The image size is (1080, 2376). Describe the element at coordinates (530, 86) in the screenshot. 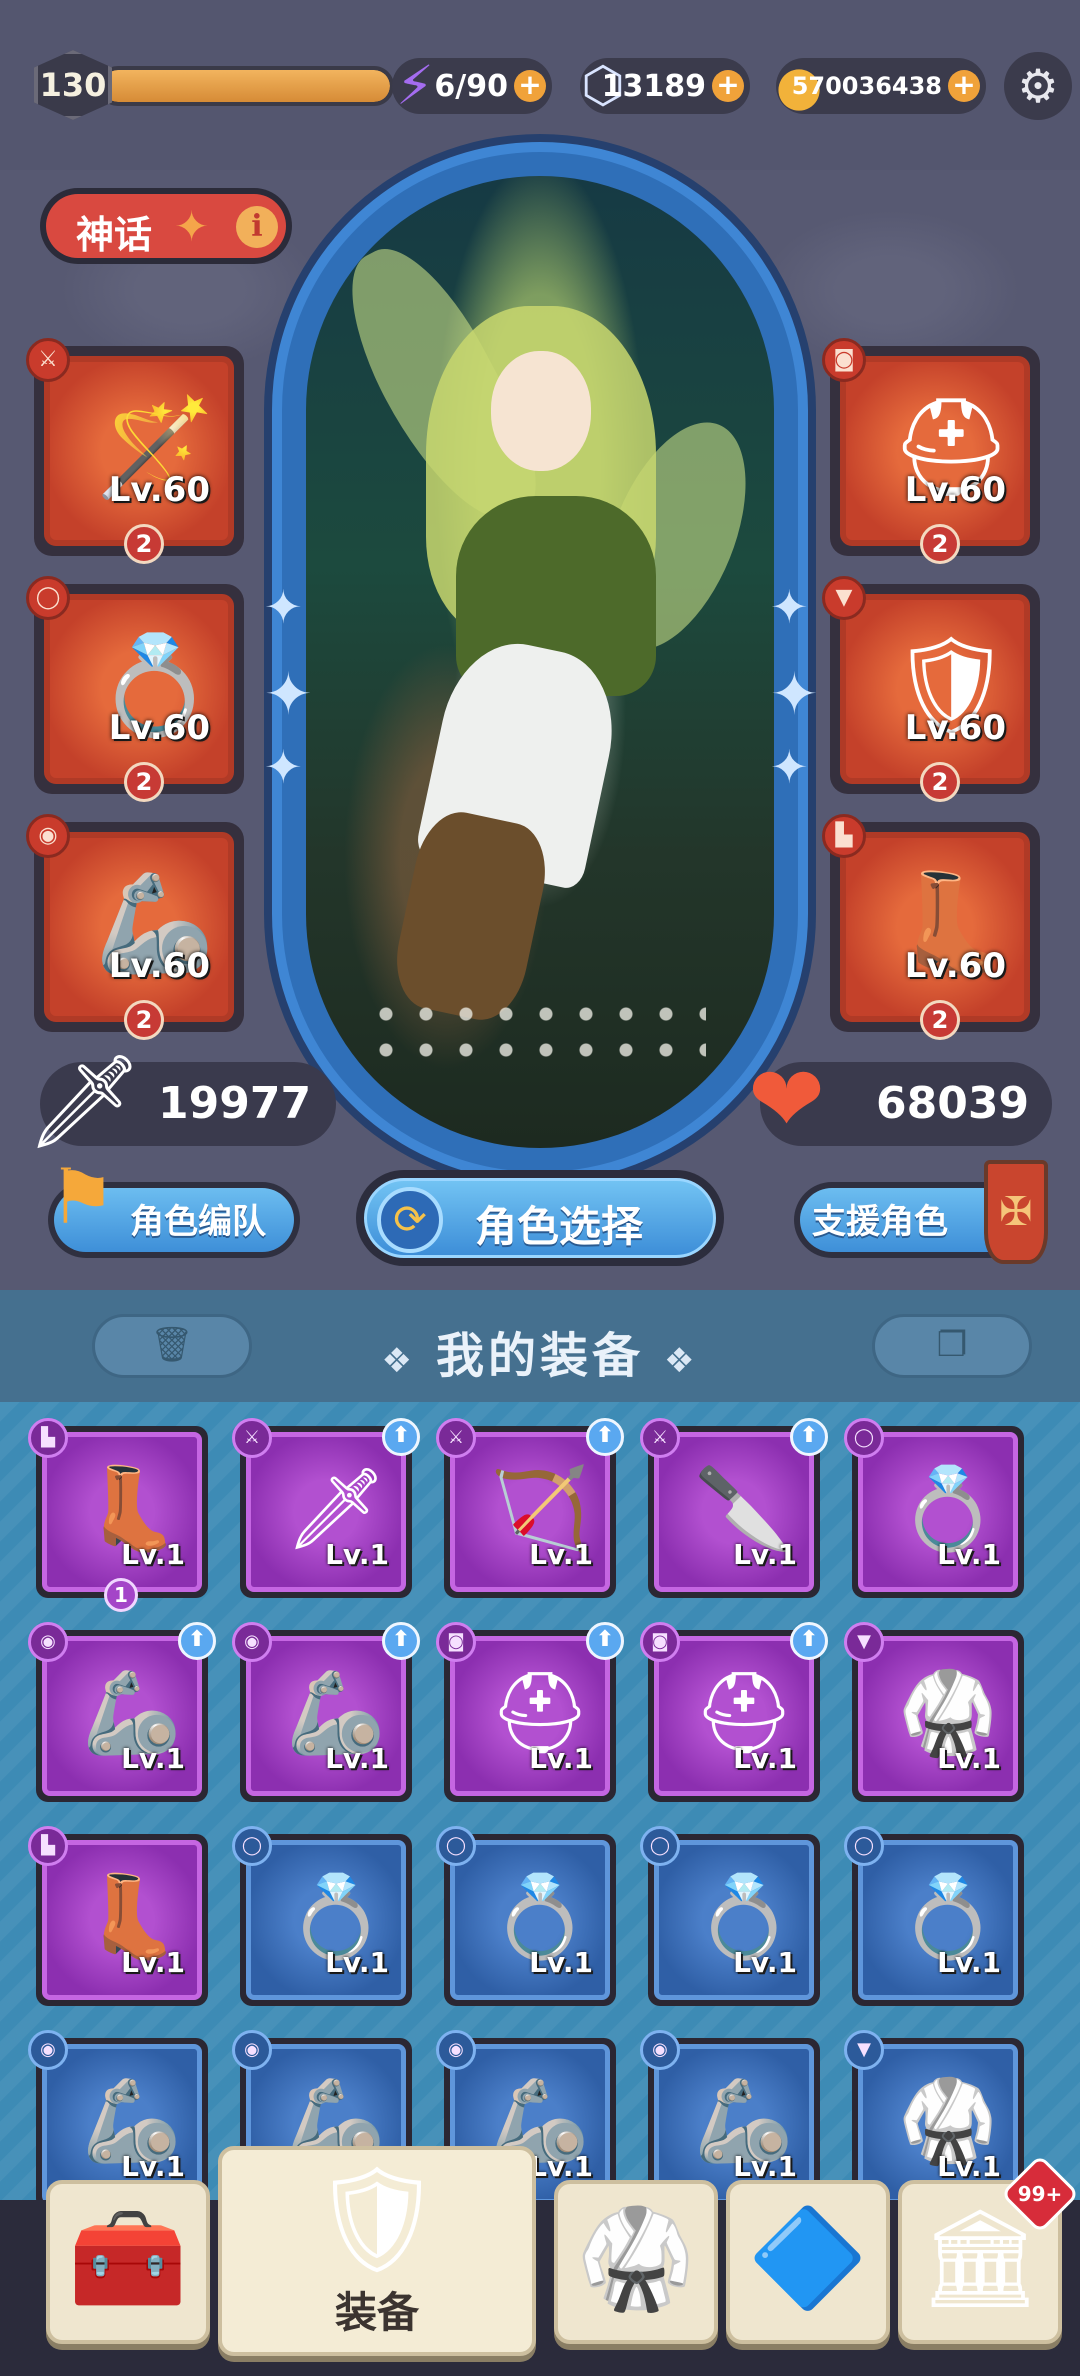

I see `energy-plus-button: +` at that location.